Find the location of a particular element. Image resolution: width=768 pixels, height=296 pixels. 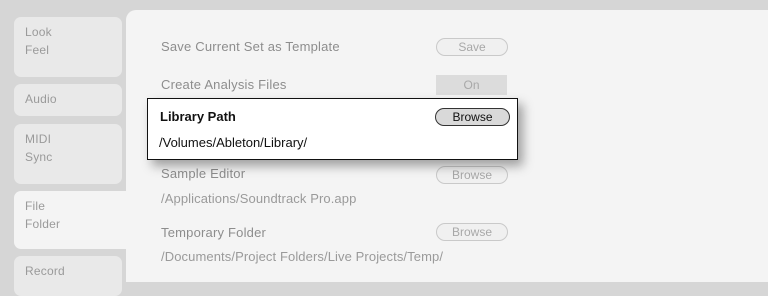

sample-editor-path: /Applications/Soundtrack Pro.app is located at coordinates (259, 198).